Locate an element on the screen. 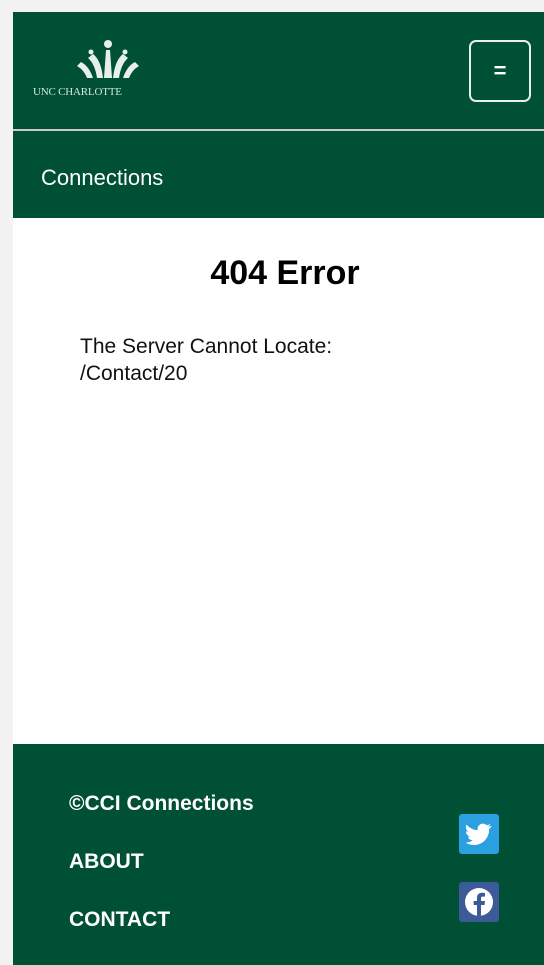 The image size is (544, 965). crown-icon is located at coordinates (108, 59).